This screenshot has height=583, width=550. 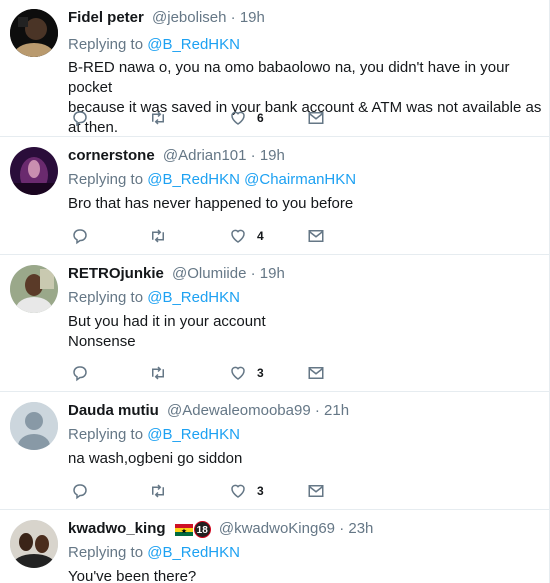 What do you see at coordinates (117, 528) in the screenshot?
I see `display-name: kwadwo_king` at bounding box center [117, 528].